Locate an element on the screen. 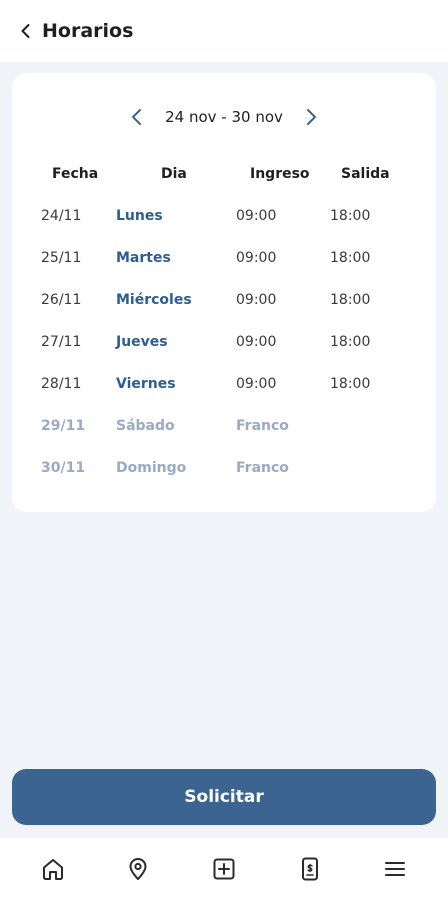  bottom-navigation is located at coordinates (224, 869).